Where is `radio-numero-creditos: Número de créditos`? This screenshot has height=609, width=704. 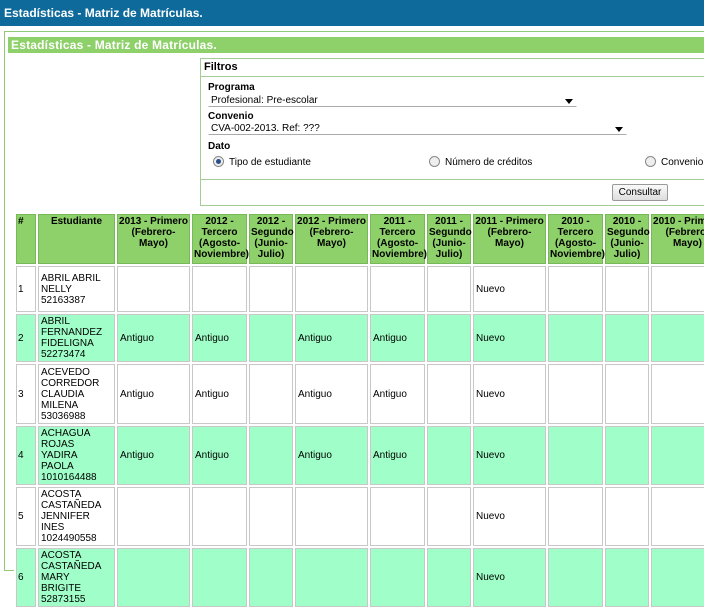
radio-numero-creditos: Número de créditos is located at coordinates (480, 162).